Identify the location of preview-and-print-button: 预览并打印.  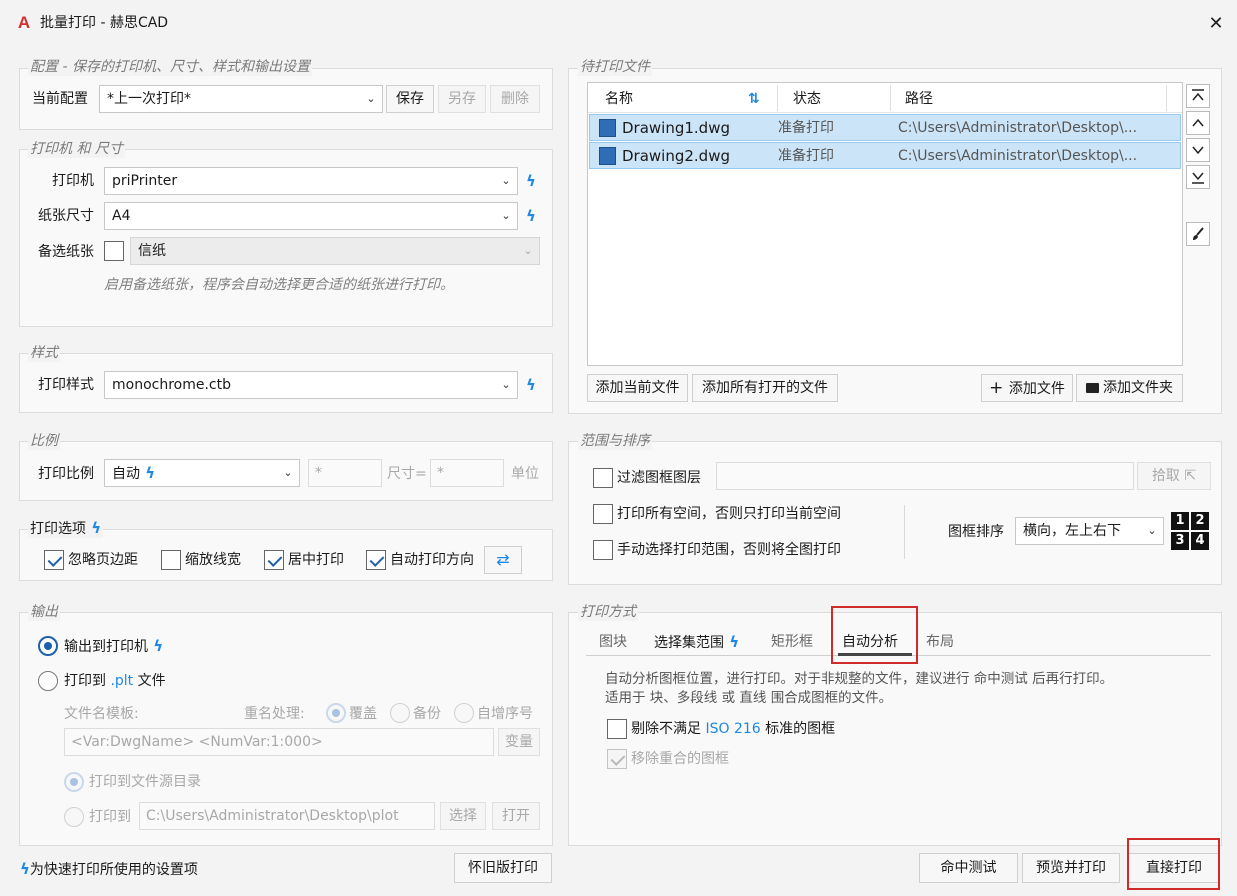
(1071, 868).